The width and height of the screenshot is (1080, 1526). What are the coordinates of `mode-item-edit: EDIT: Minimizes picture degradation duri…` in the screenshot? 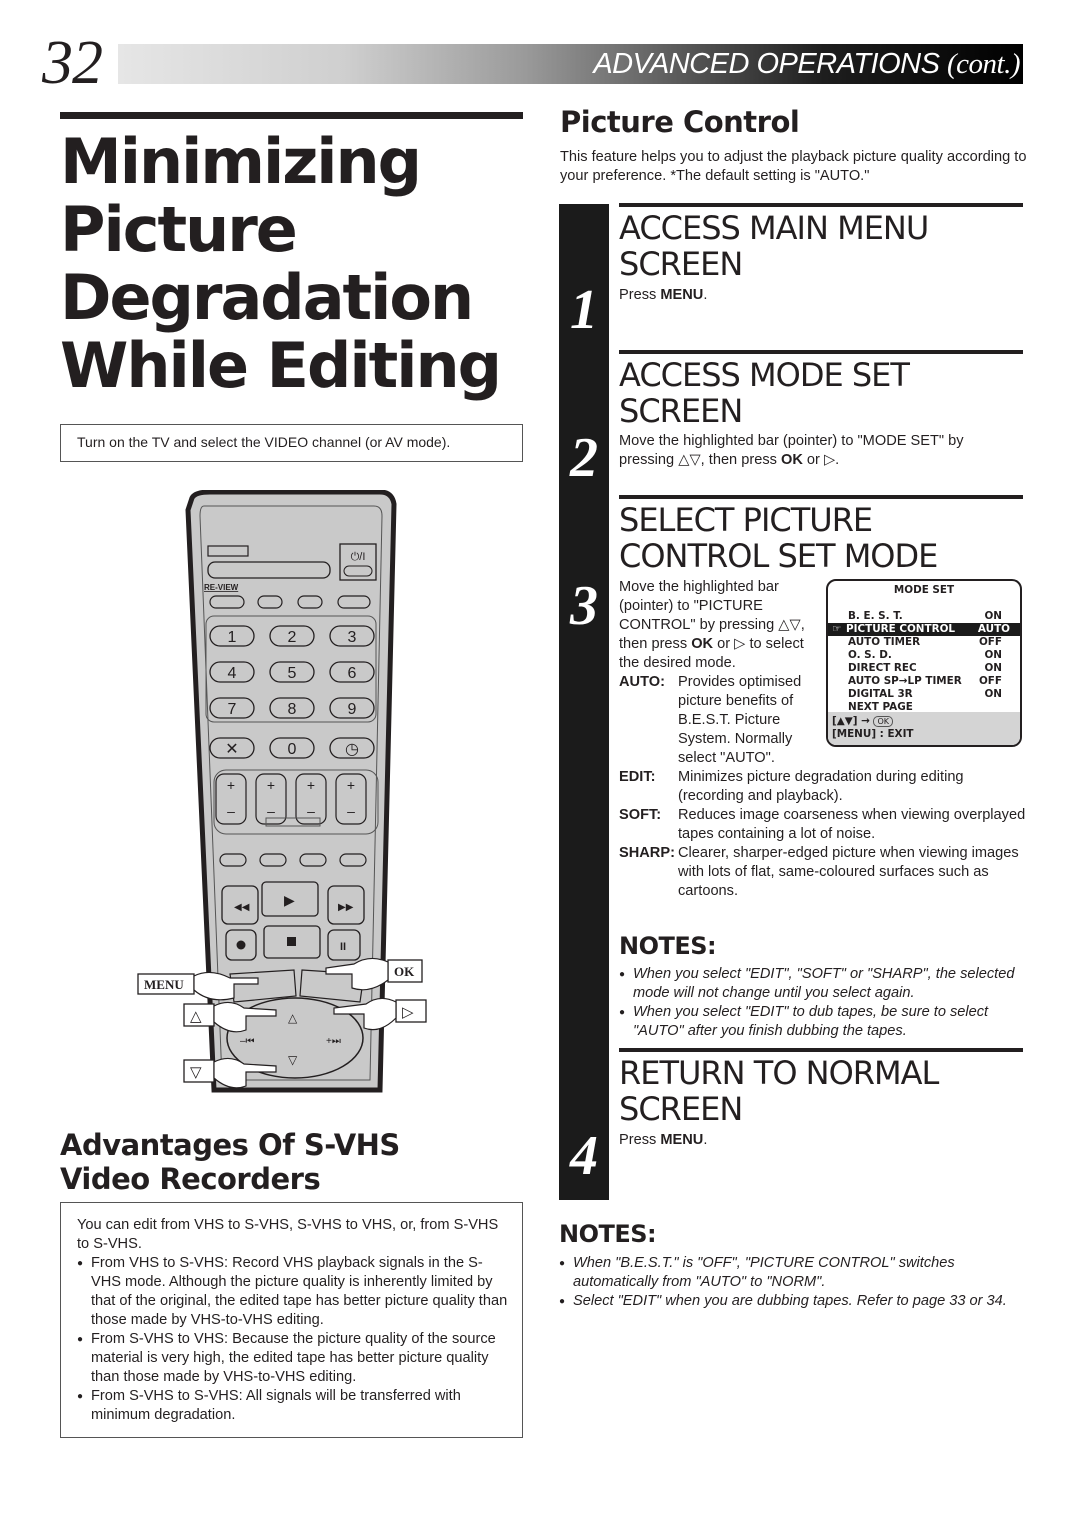 It's located at (824, 787).